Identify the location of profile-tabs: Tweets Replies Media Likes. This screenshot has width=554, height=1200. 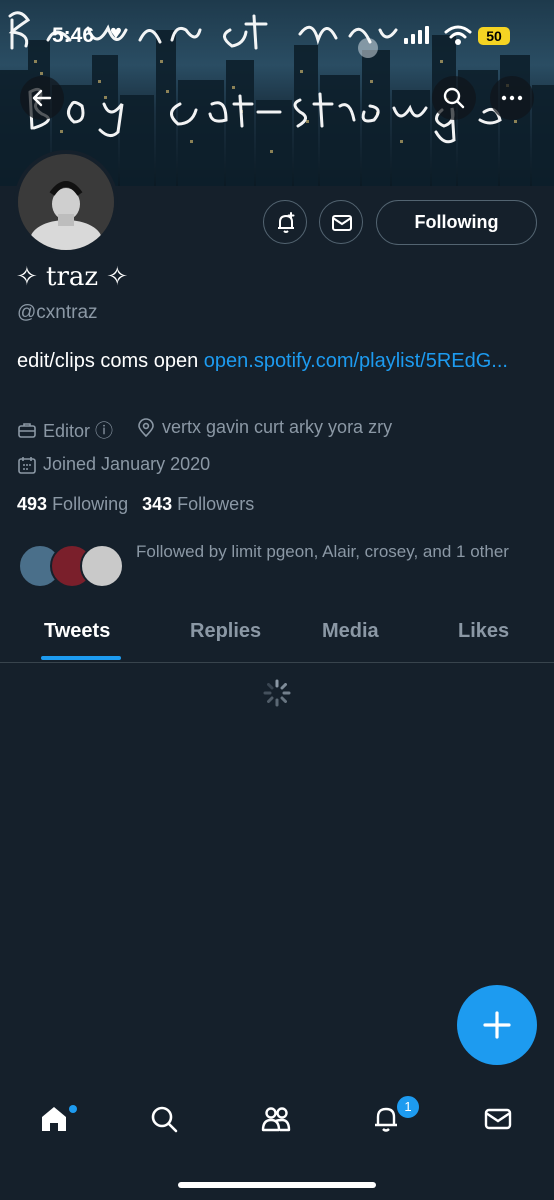
(277, 632).